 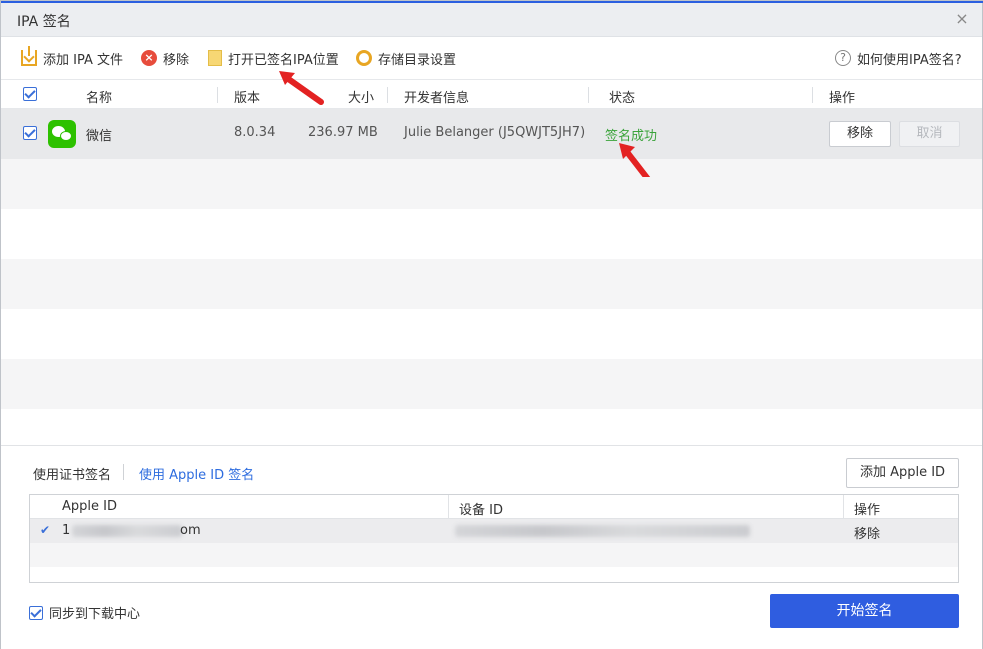 What do you see at coordinates (99, 98) in the screenshot?
I see `column-name: 名称` at bounding box center [99, 98].